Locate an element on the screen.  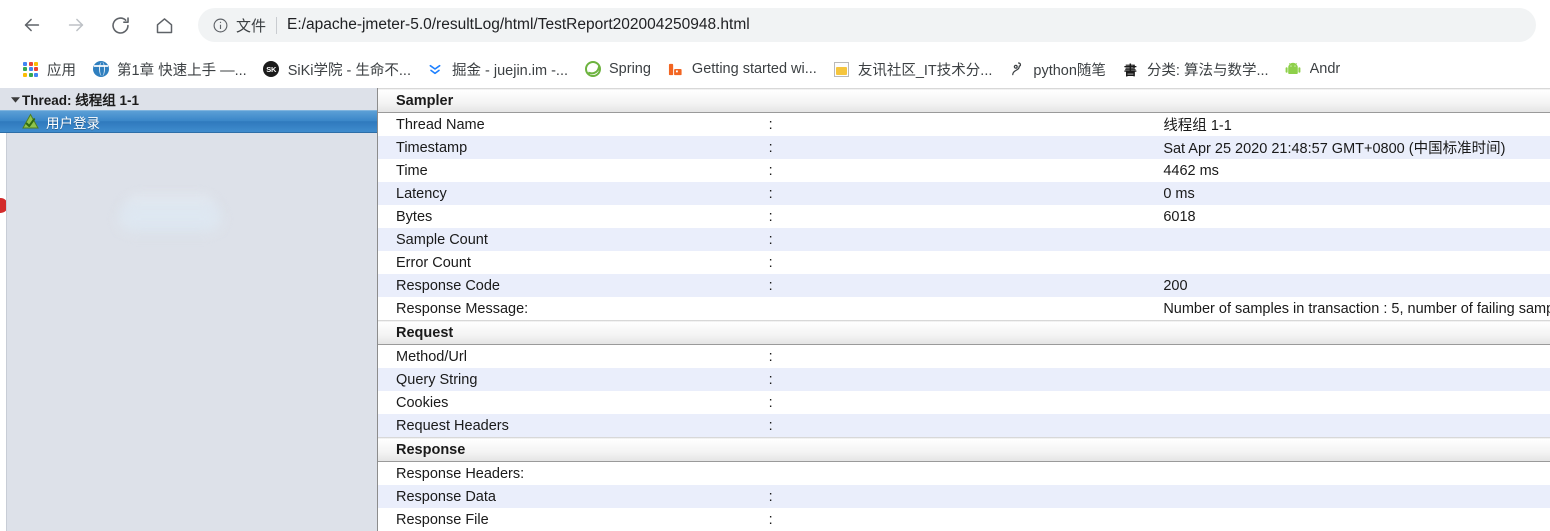
section-header-label: Request is located at coordinates (964, 332).